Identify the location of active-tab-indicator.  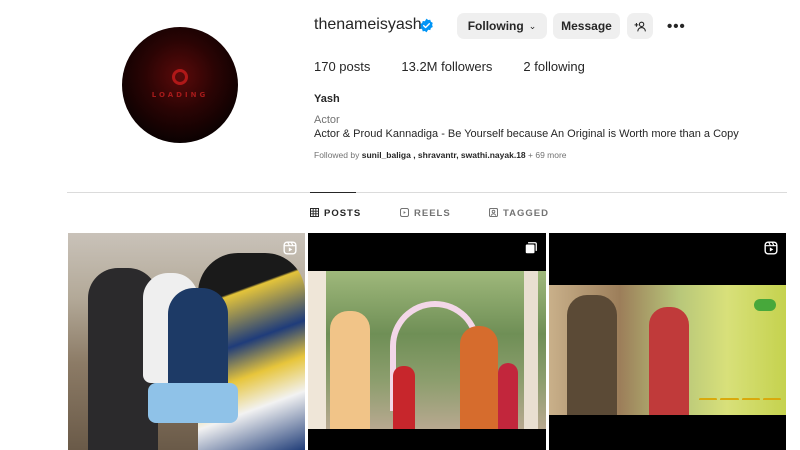
(333, 192).